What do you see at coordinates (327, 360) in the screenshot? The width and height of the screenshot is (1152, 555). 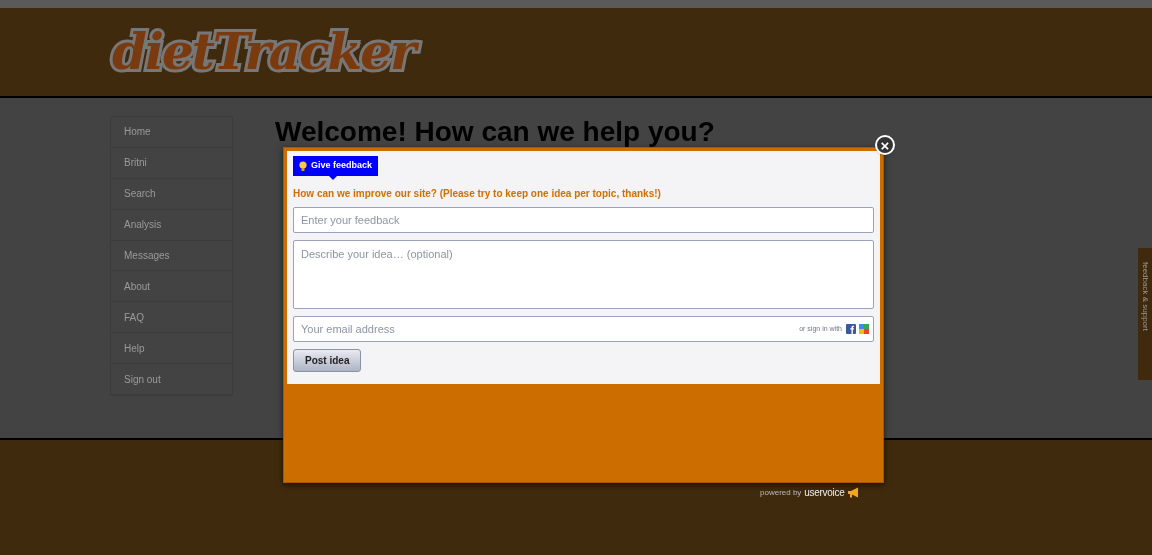 I see `post-idea-button: Post idea` at bounding box center [327, 360].